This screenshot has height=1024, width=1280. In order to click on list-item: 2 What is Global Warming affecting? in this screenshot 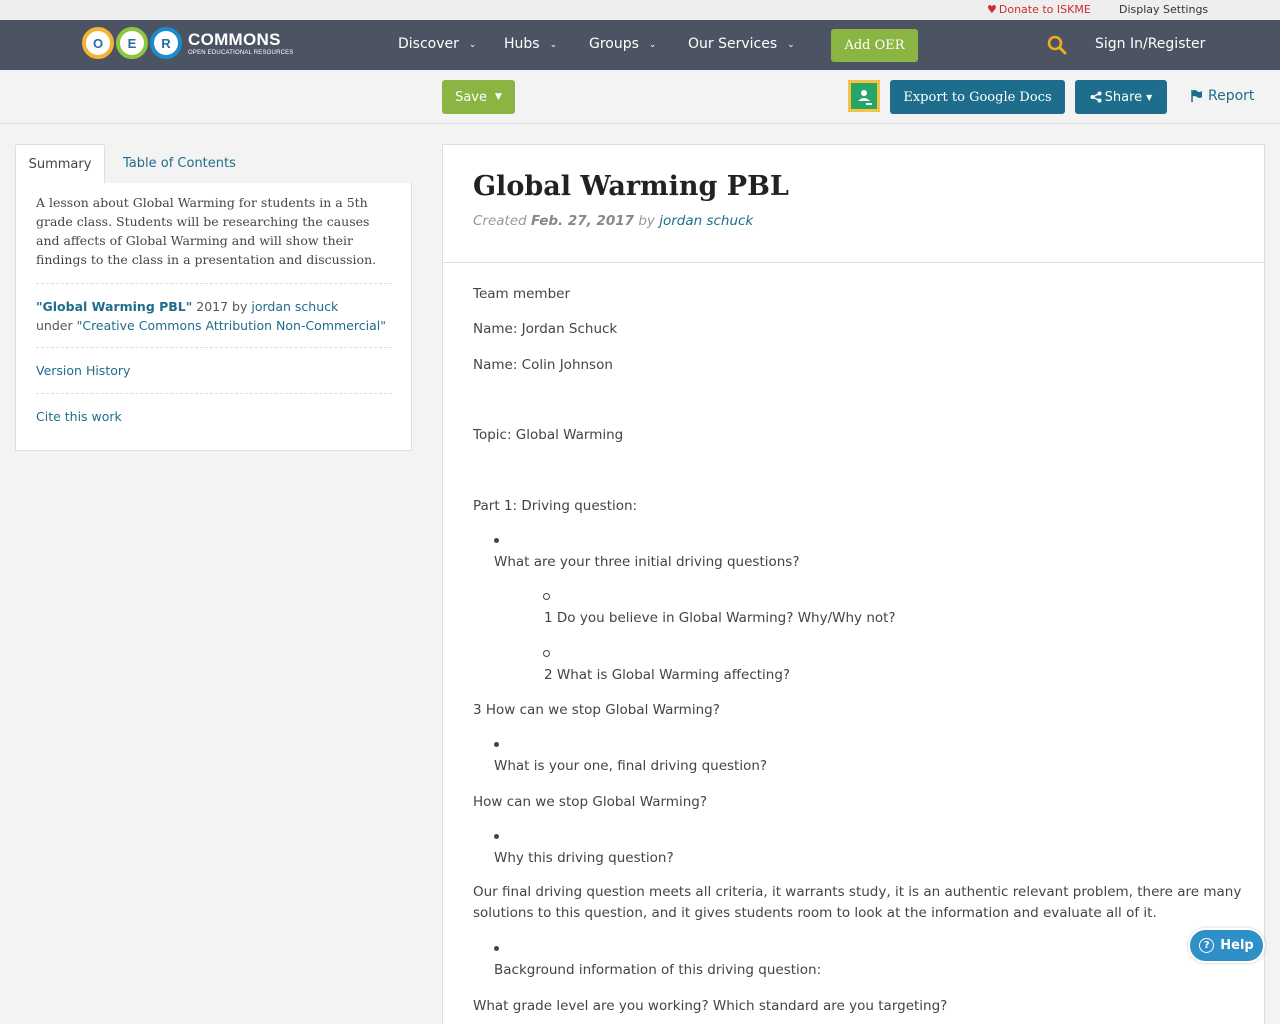, I will do `click(667, 675)`.